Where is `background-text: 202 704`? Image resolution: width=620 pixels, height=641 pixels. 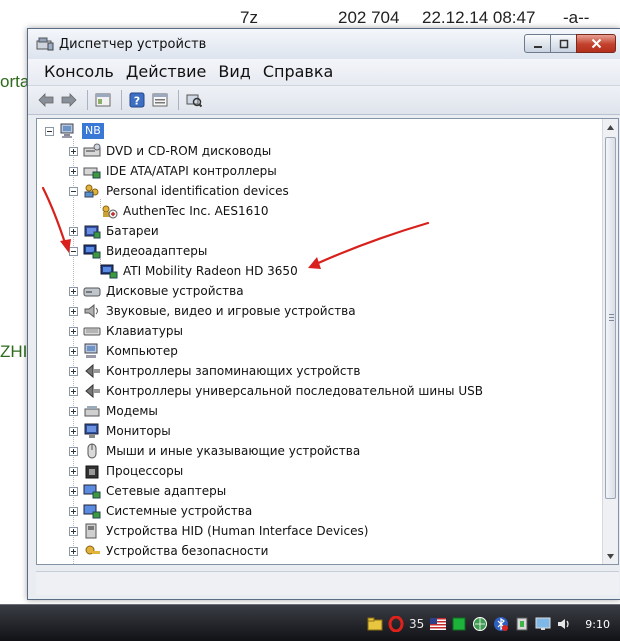
background-text: 202 704 is located at coordinates (369, 17).